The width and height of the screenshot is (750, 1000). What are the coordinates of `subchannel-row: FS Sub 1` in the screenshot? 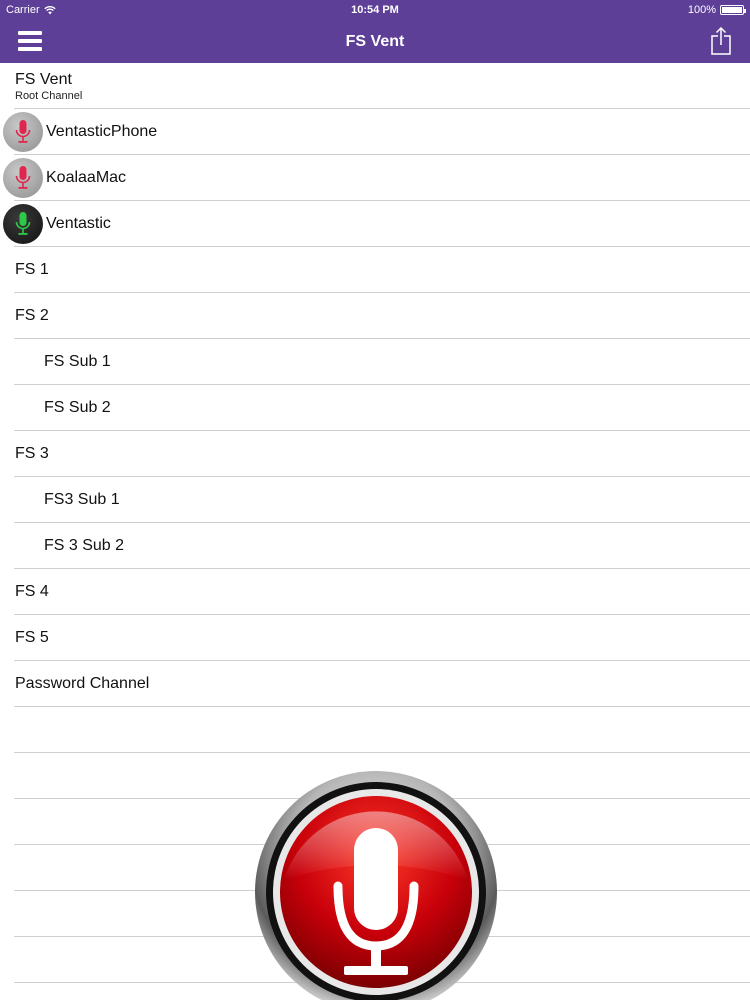 It's located at (375, 362).